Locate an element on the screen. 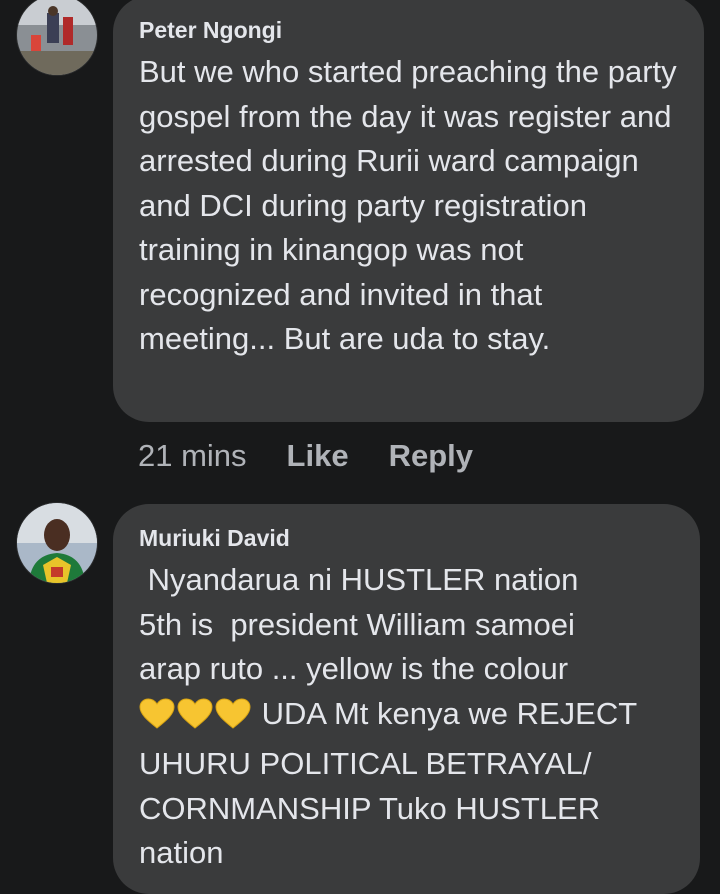 Image resolution: width=720 pixels, height=894 pixels. comment-text-line: Nyandarua ni HUSTLER nation is located at coordinates (359, 579).